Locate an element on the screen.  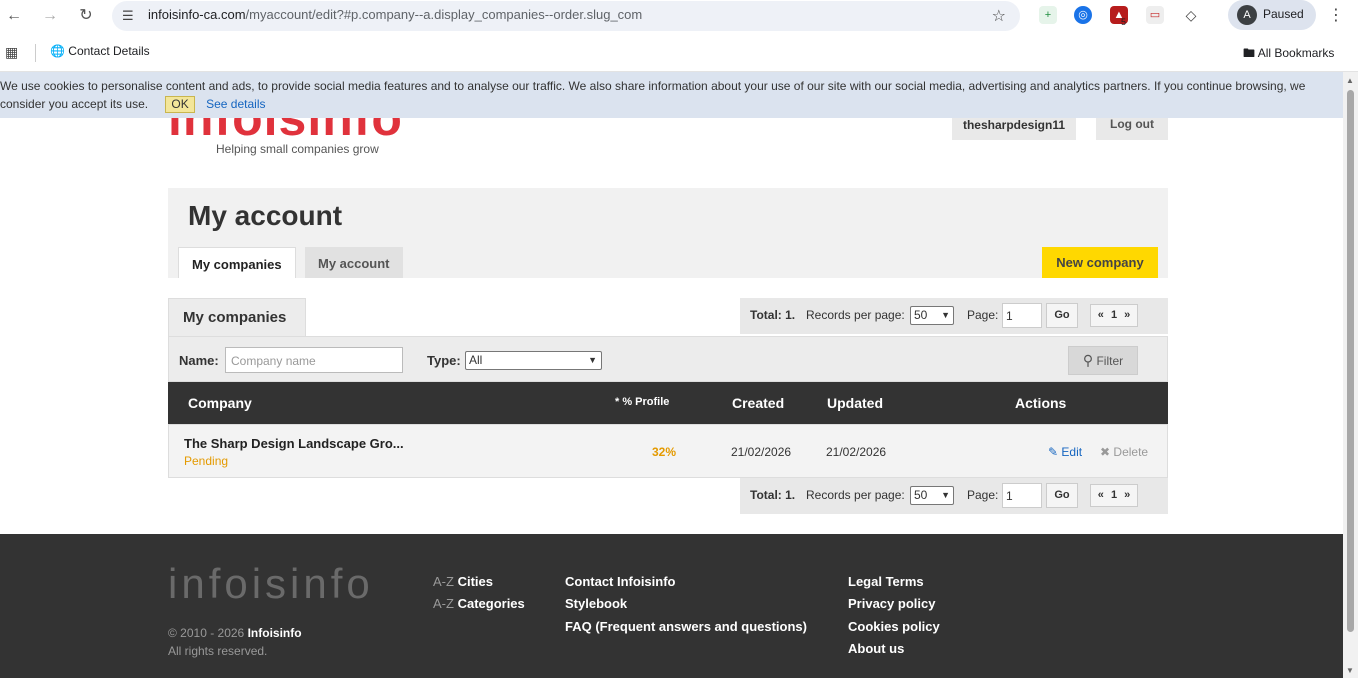
browser-menu-icon: ⋮ is located at coordinates (1336, 15).